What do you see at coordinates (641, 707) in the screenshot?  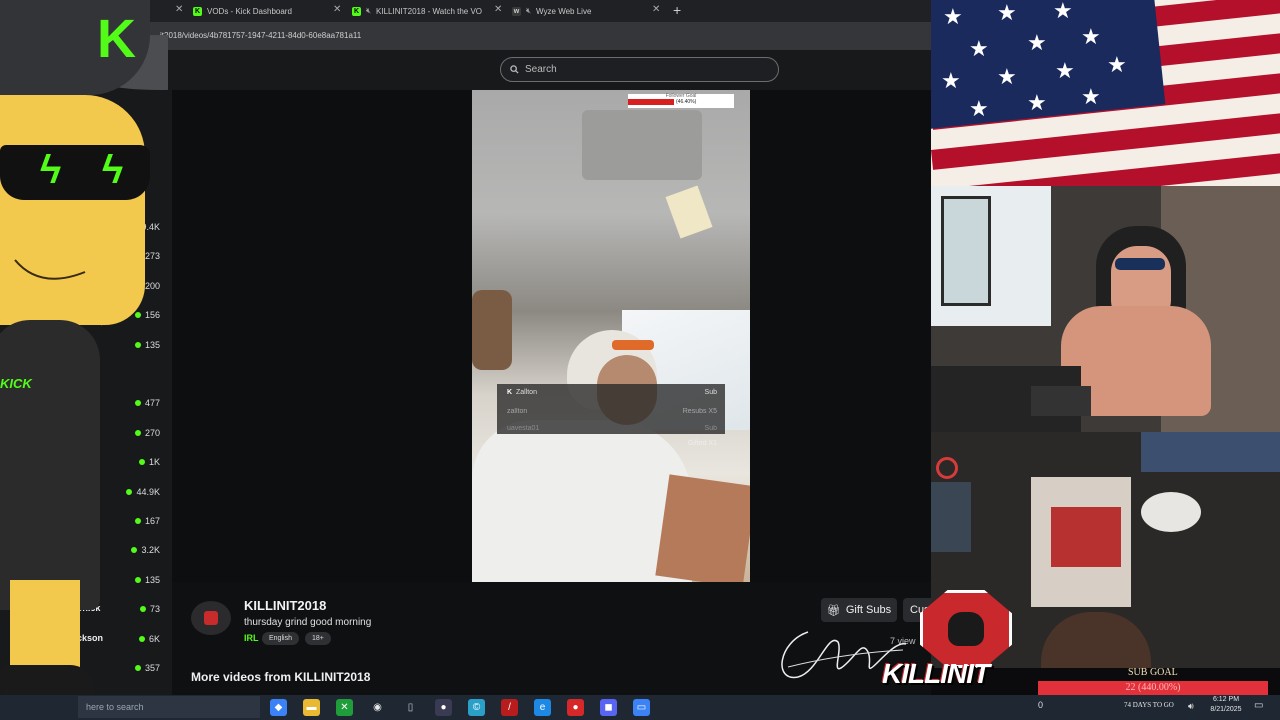 I see `monitor-icon: ▭` at bounding box center [641, 707].